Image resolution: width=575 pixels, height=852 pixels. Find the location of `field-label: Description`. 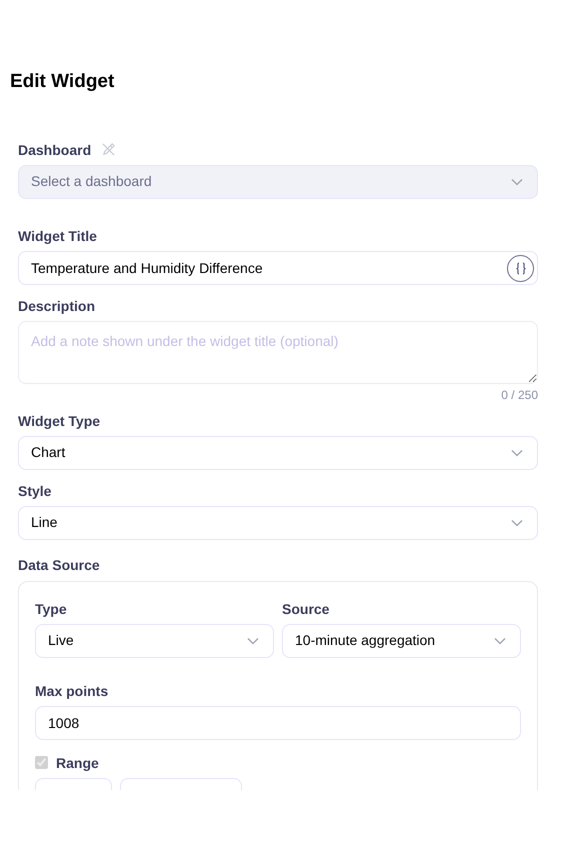

field-label: Description is located at coordinates (57, 305).